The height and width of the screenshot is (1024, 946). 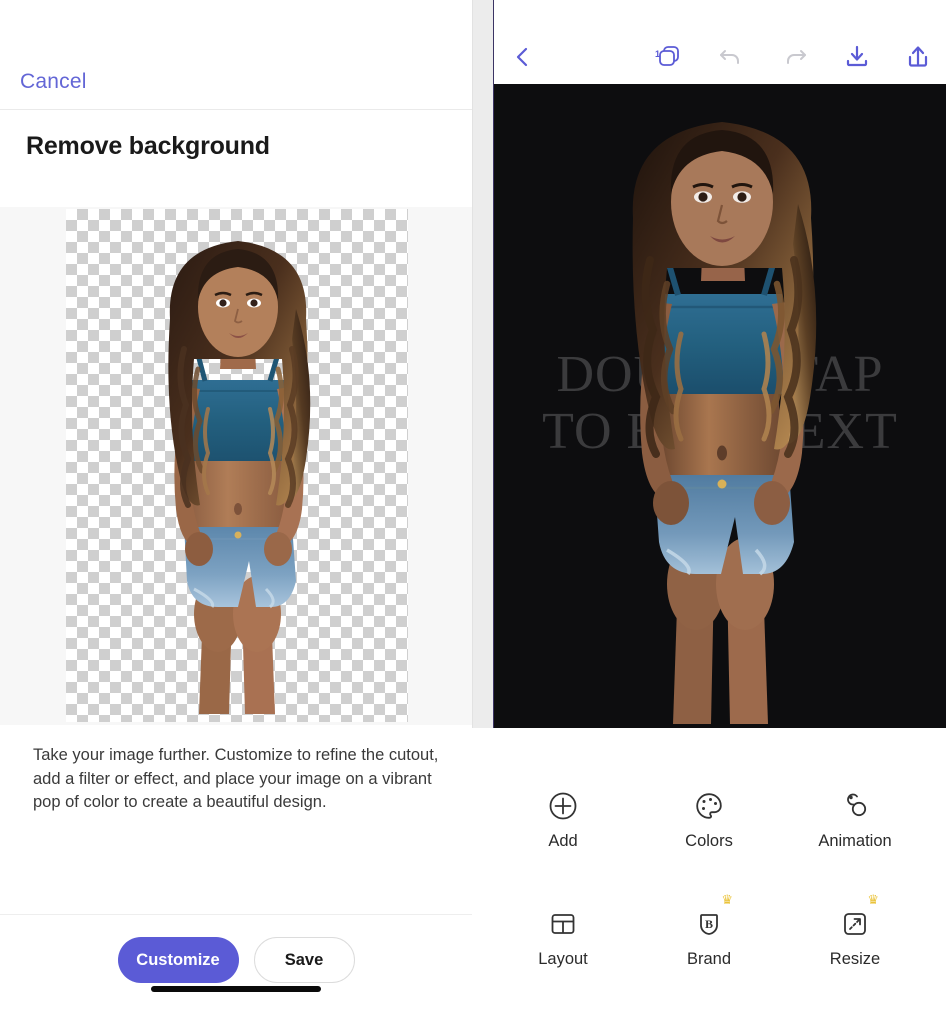 I want to click on back-button, so click(x=523, y=57).